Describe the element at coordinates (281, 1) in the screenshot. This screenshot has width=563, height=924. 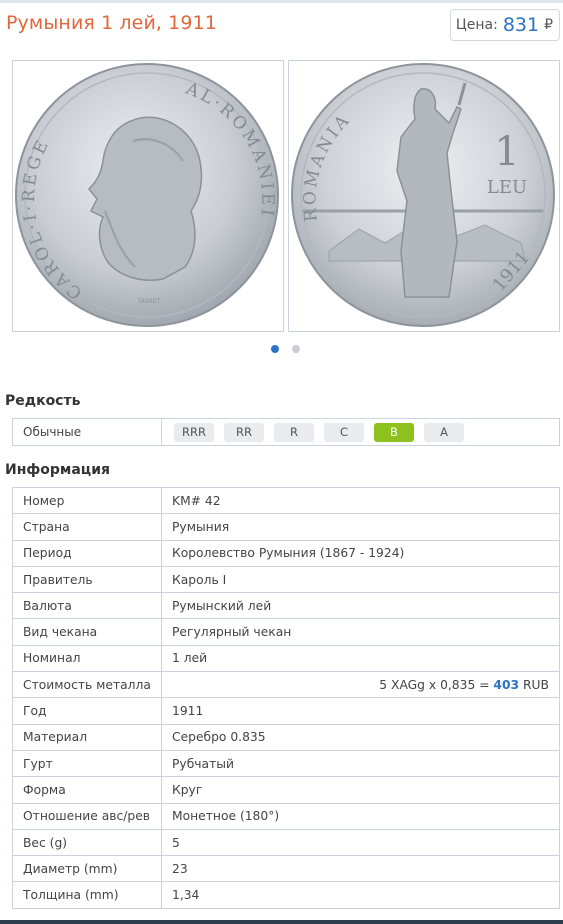
I see `top-border` at that location.